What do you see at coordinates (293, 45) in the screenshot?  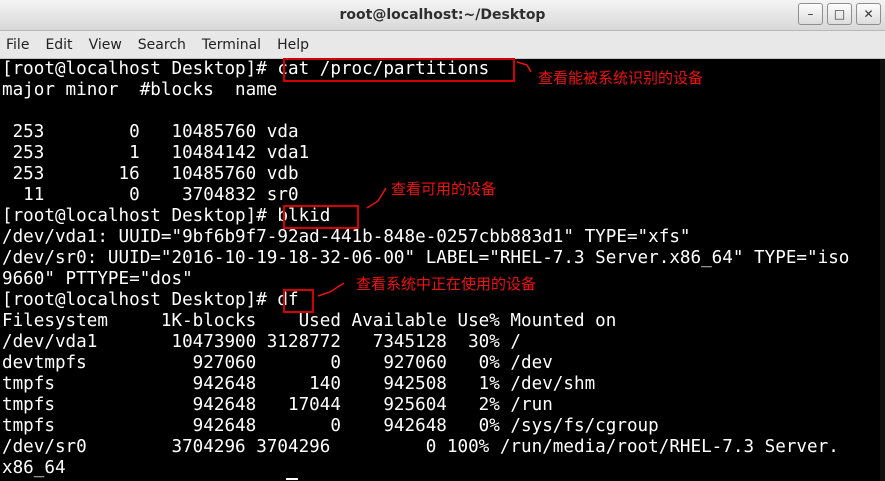 I see `menu-help: Help` at bounding box center [293, 45].